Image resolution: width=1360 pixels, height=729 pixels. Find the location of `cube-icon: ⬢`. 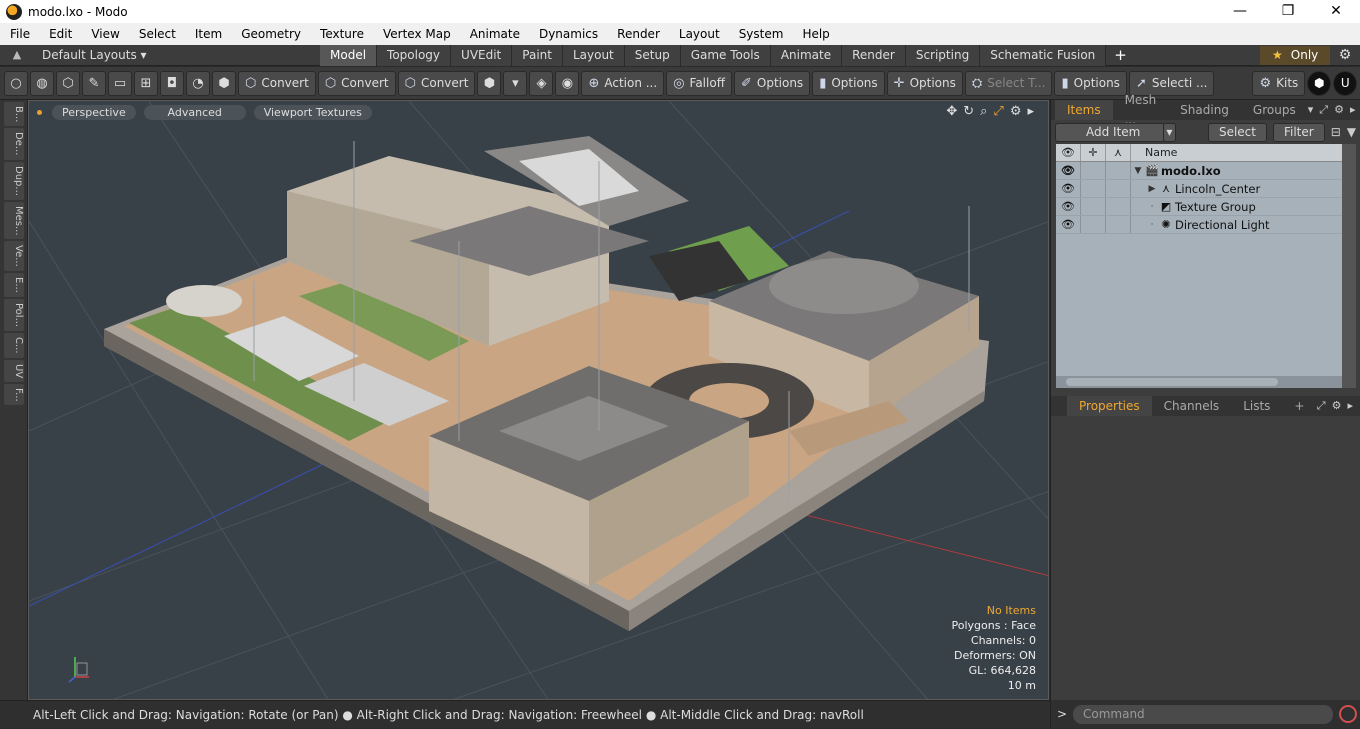

cube-icon: ⬢ is located at coordinates (224, 83).